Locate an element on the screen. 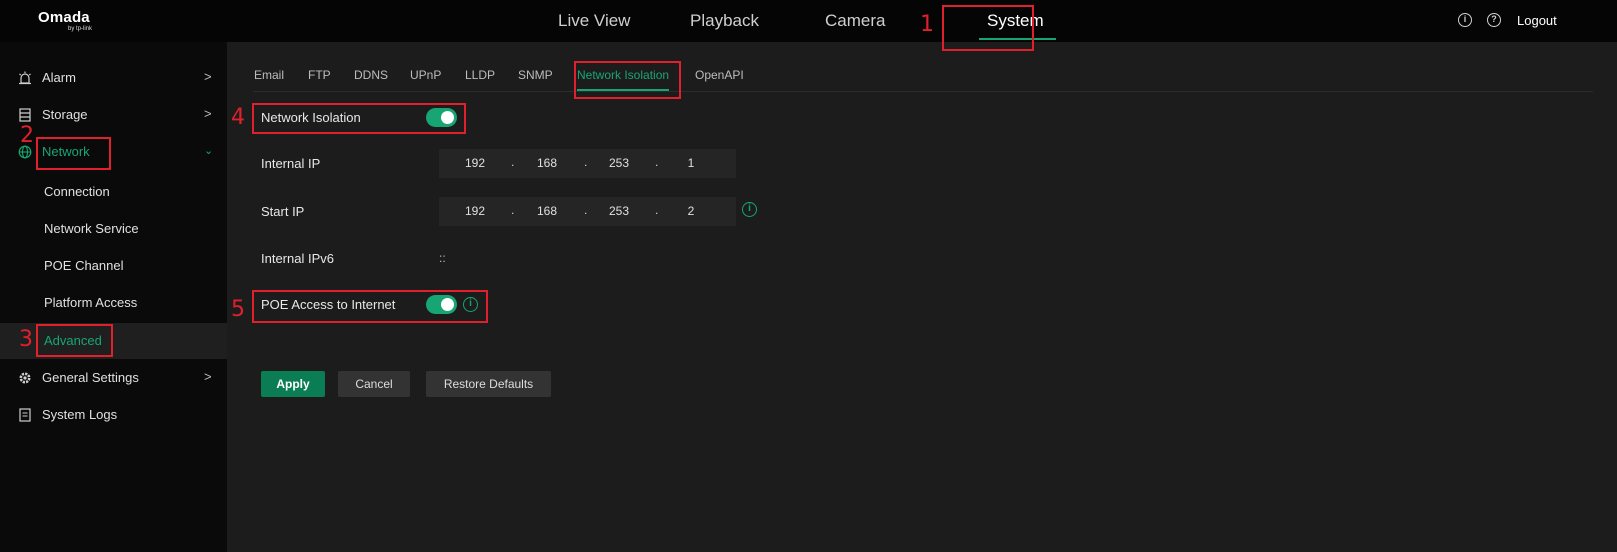 This screenshot has height=552, width=1617. tab-ddns: DDNS is located at coordinates (371, 75).